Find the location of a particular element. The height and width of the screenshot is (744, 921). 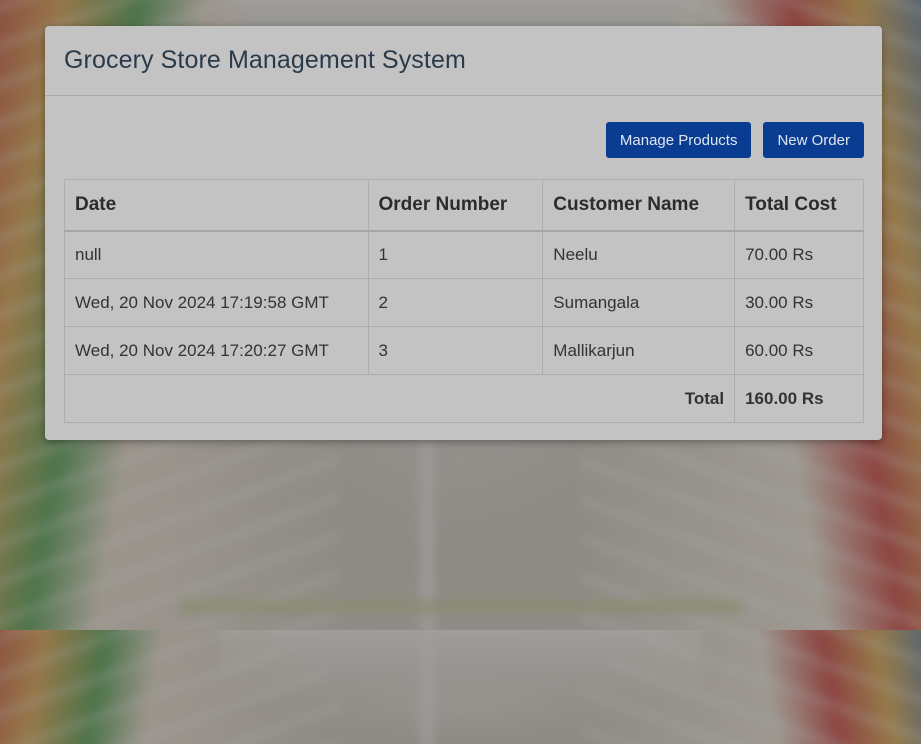

table-row: null 1 Neelu 70.00 Rs is located at coordinates (464, 254).